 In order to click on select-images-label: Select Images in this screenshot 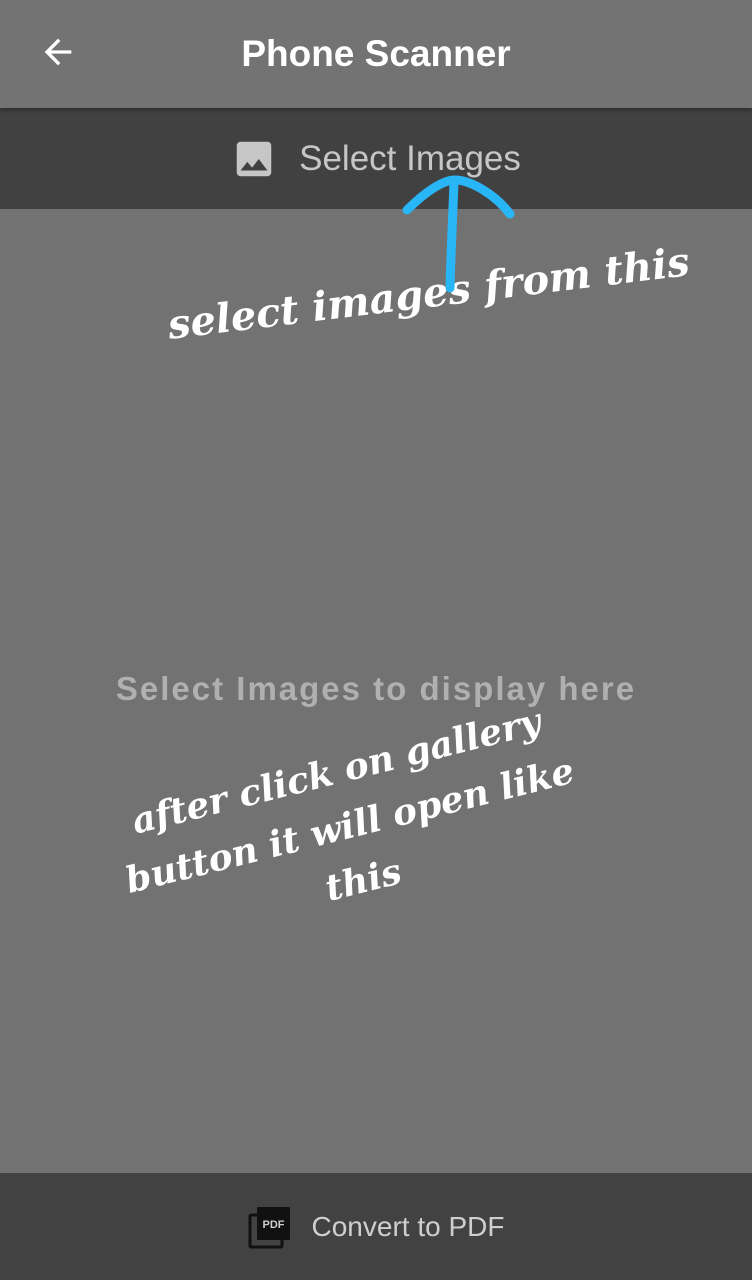, I will do `click(410, 158)`.